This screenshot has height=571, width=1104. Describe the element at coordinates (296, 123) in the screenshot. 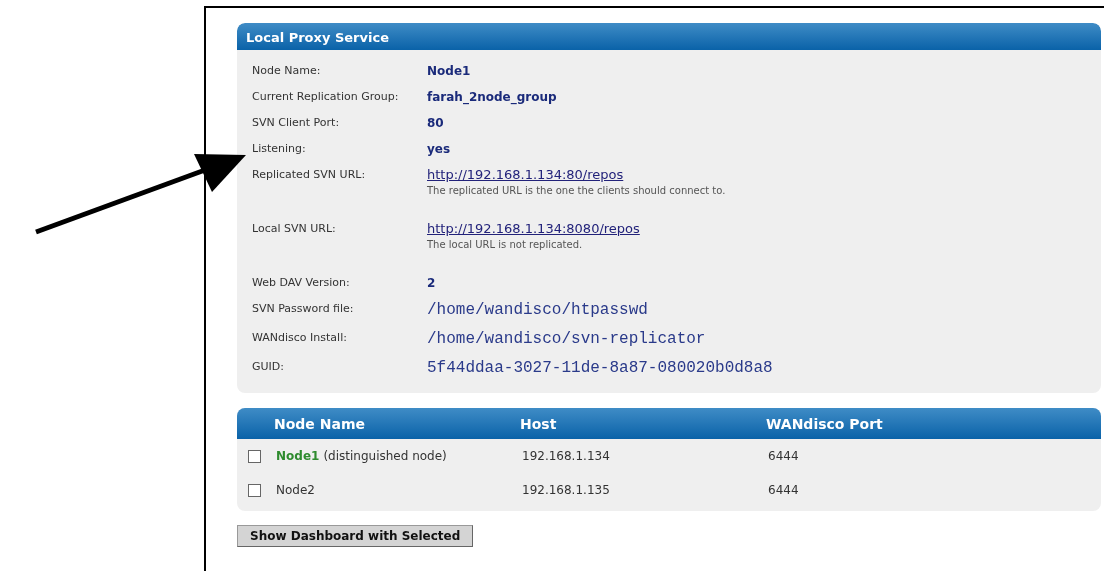

I see `field-label: SVN Client Port:` at that location.